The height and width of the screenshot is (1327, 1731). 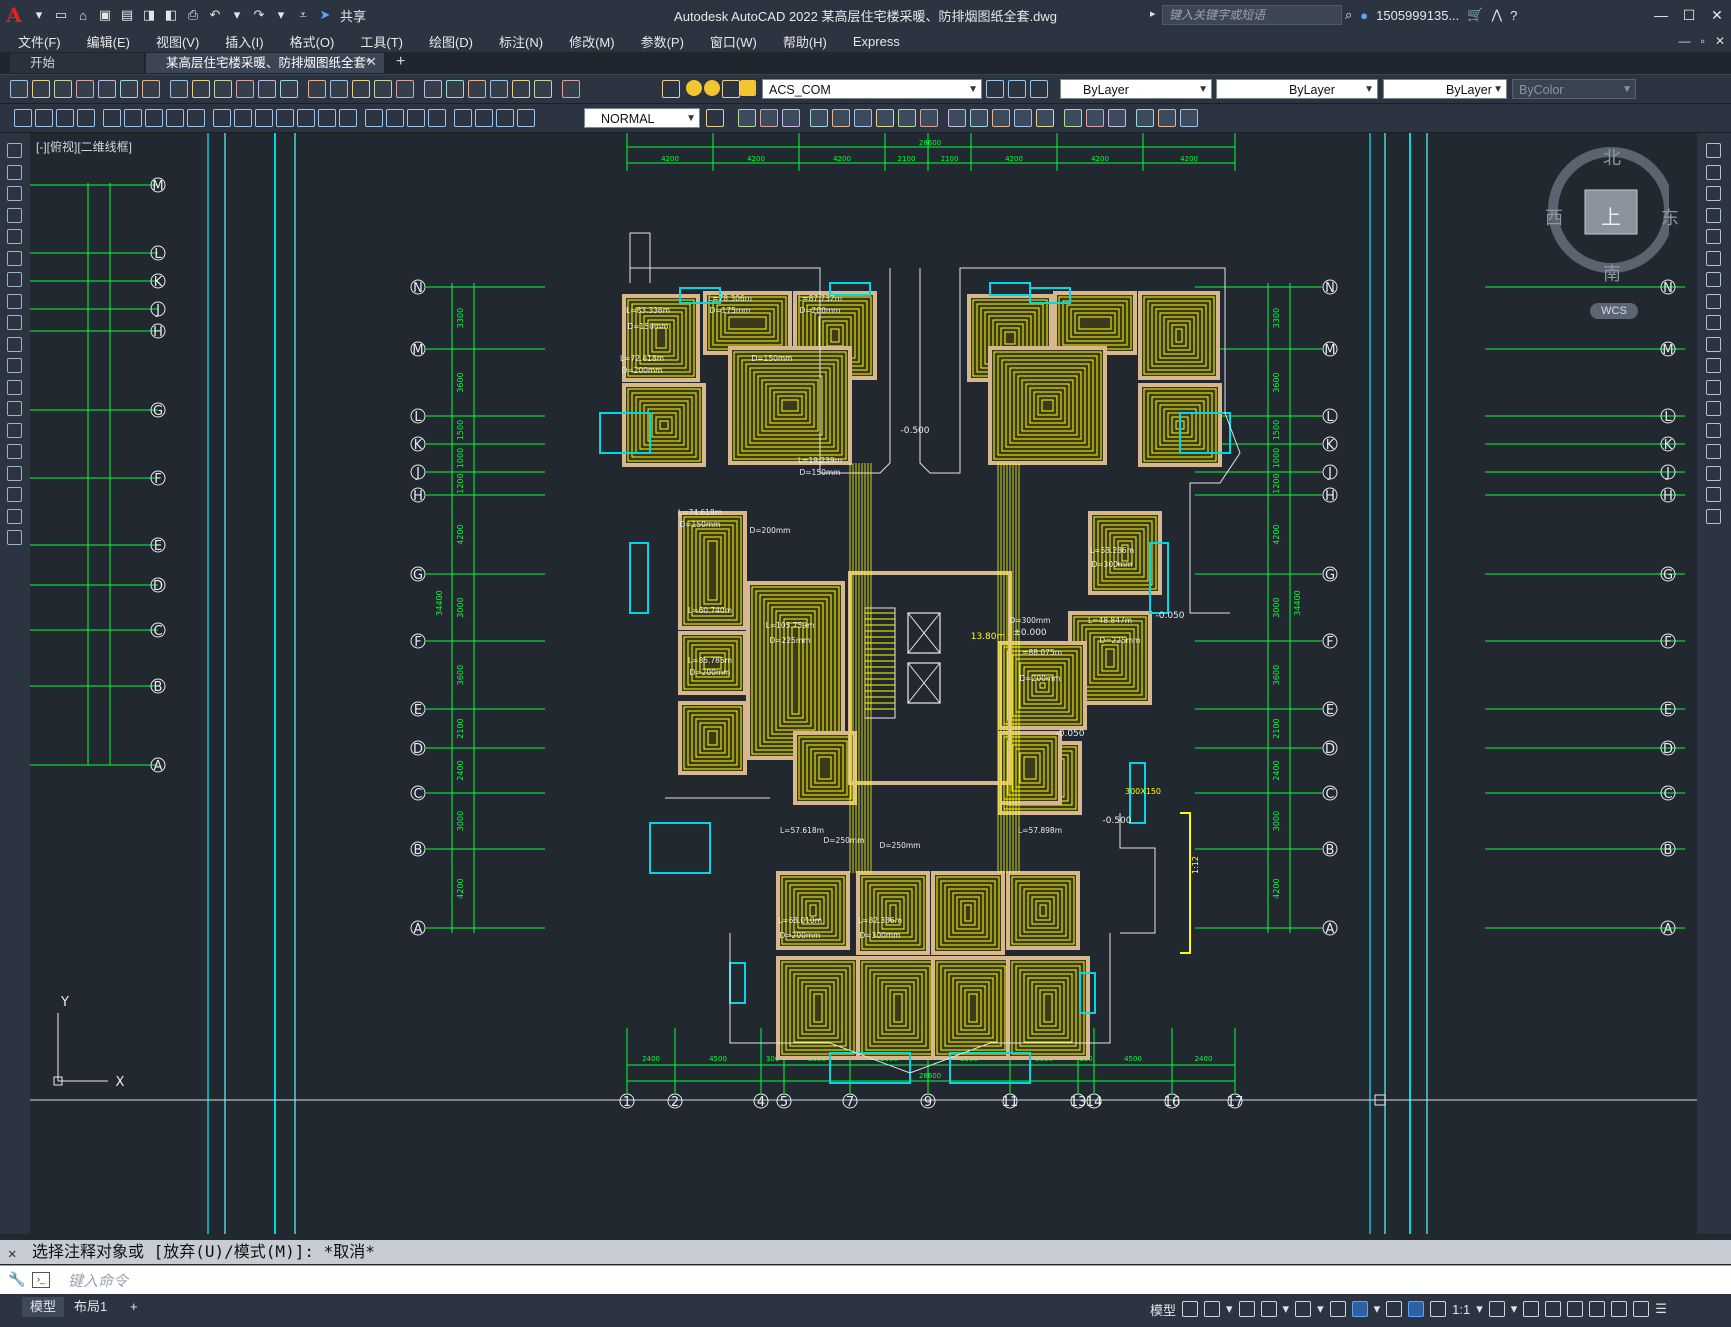 What do you see at coordinates (1337, 1309) in the screenshot?
I see `isometric-drafting-icon` at bounding box center [1337, 1309].